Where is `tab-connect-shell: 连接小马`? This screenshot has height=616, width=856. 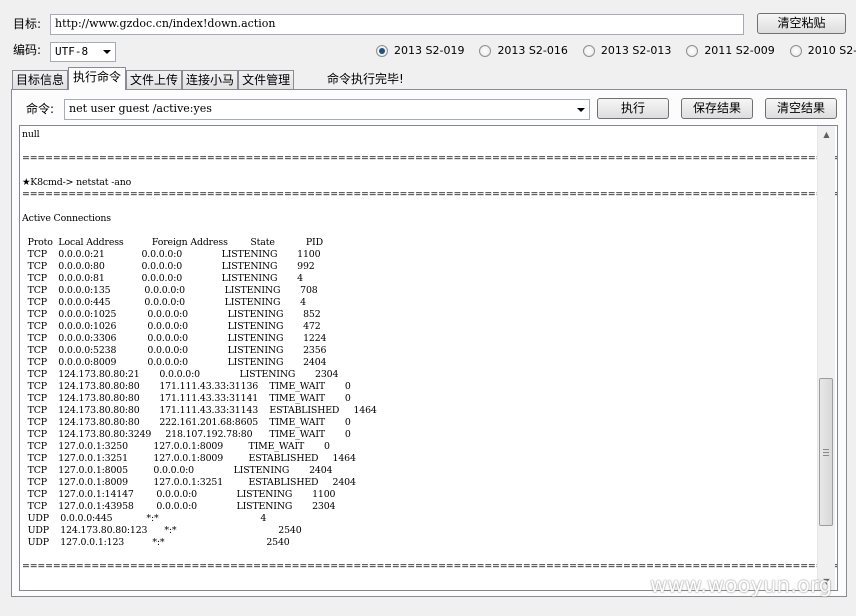
tab-connect-shell: 连接小马 is located at coordinates (210, 80).